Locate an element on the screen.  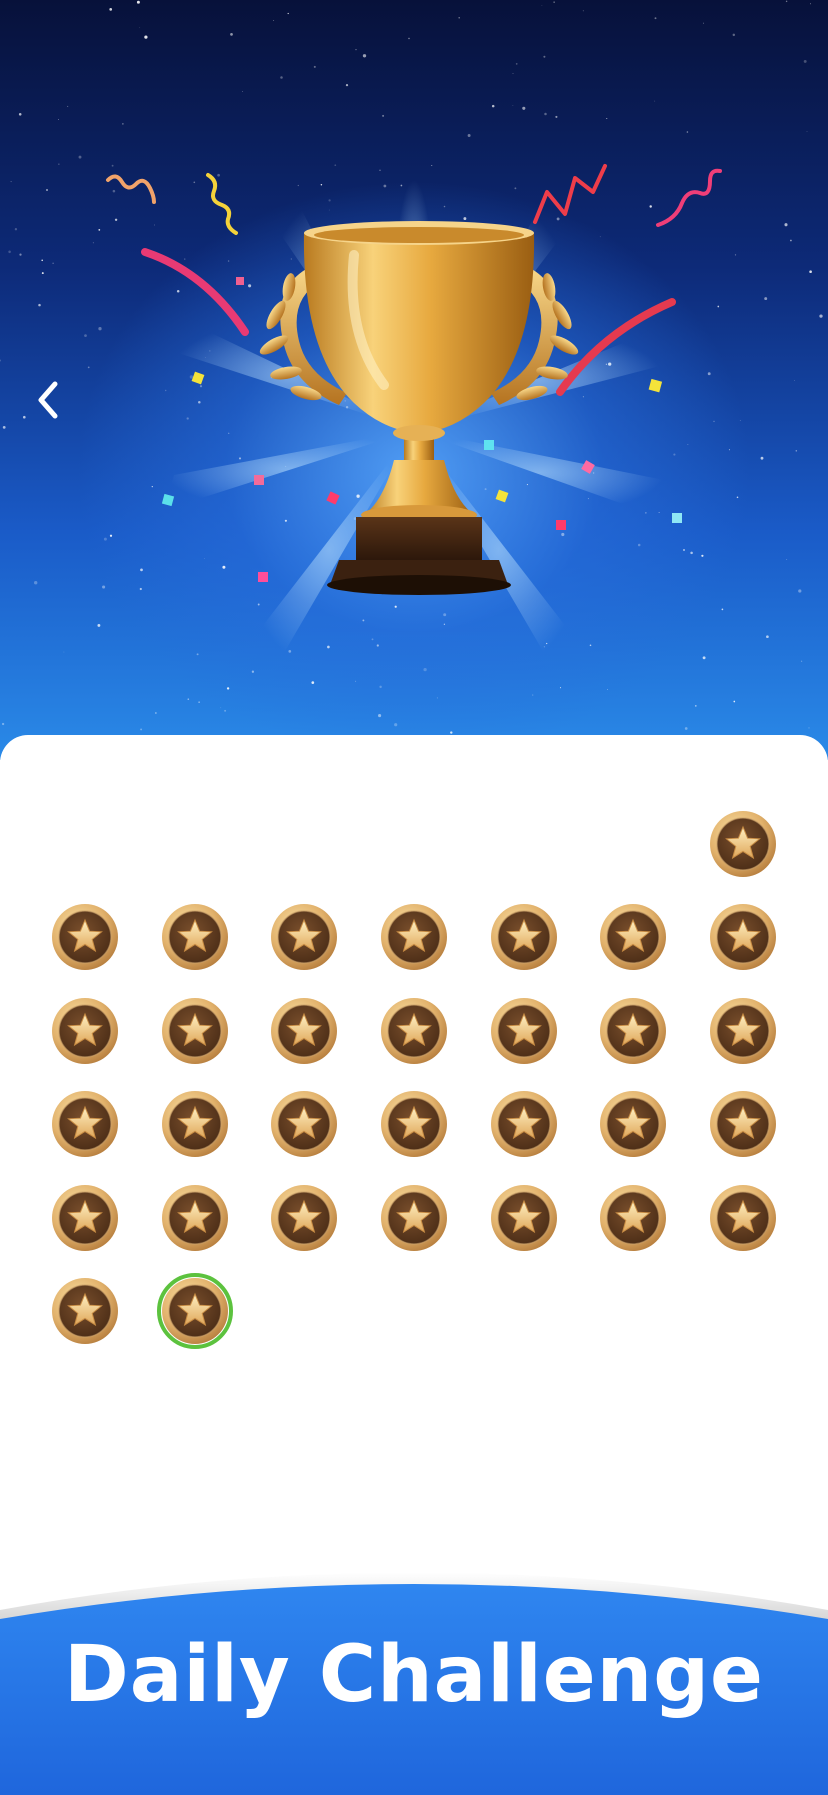
chevron-left-icon is located at coordinates (48, 400).